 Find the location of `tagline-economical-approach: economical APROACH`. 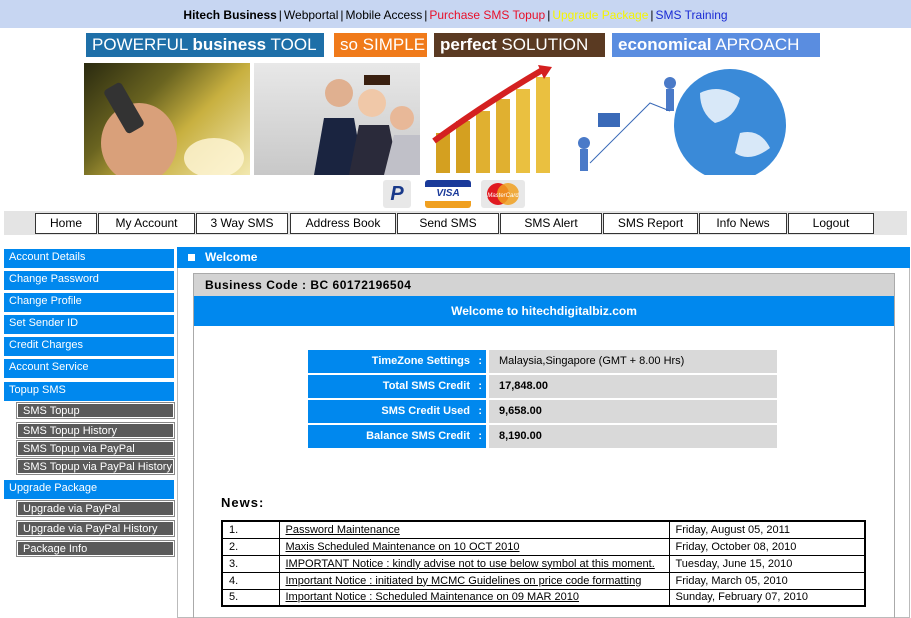

tagline-economical-approach: economical APROACH is located at coordinates (716, 45).